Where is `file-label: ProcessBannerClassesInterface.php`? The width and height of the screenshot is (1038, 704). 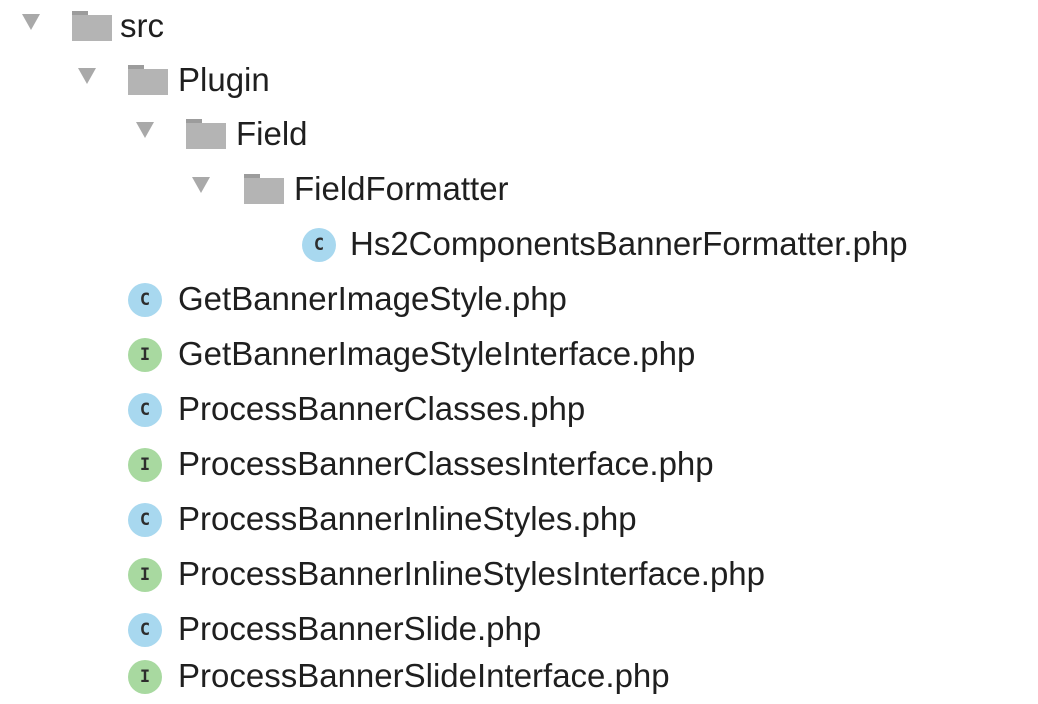 file-label: ProcessBannerClassesInterface.php is located at coordinates (446, 463).